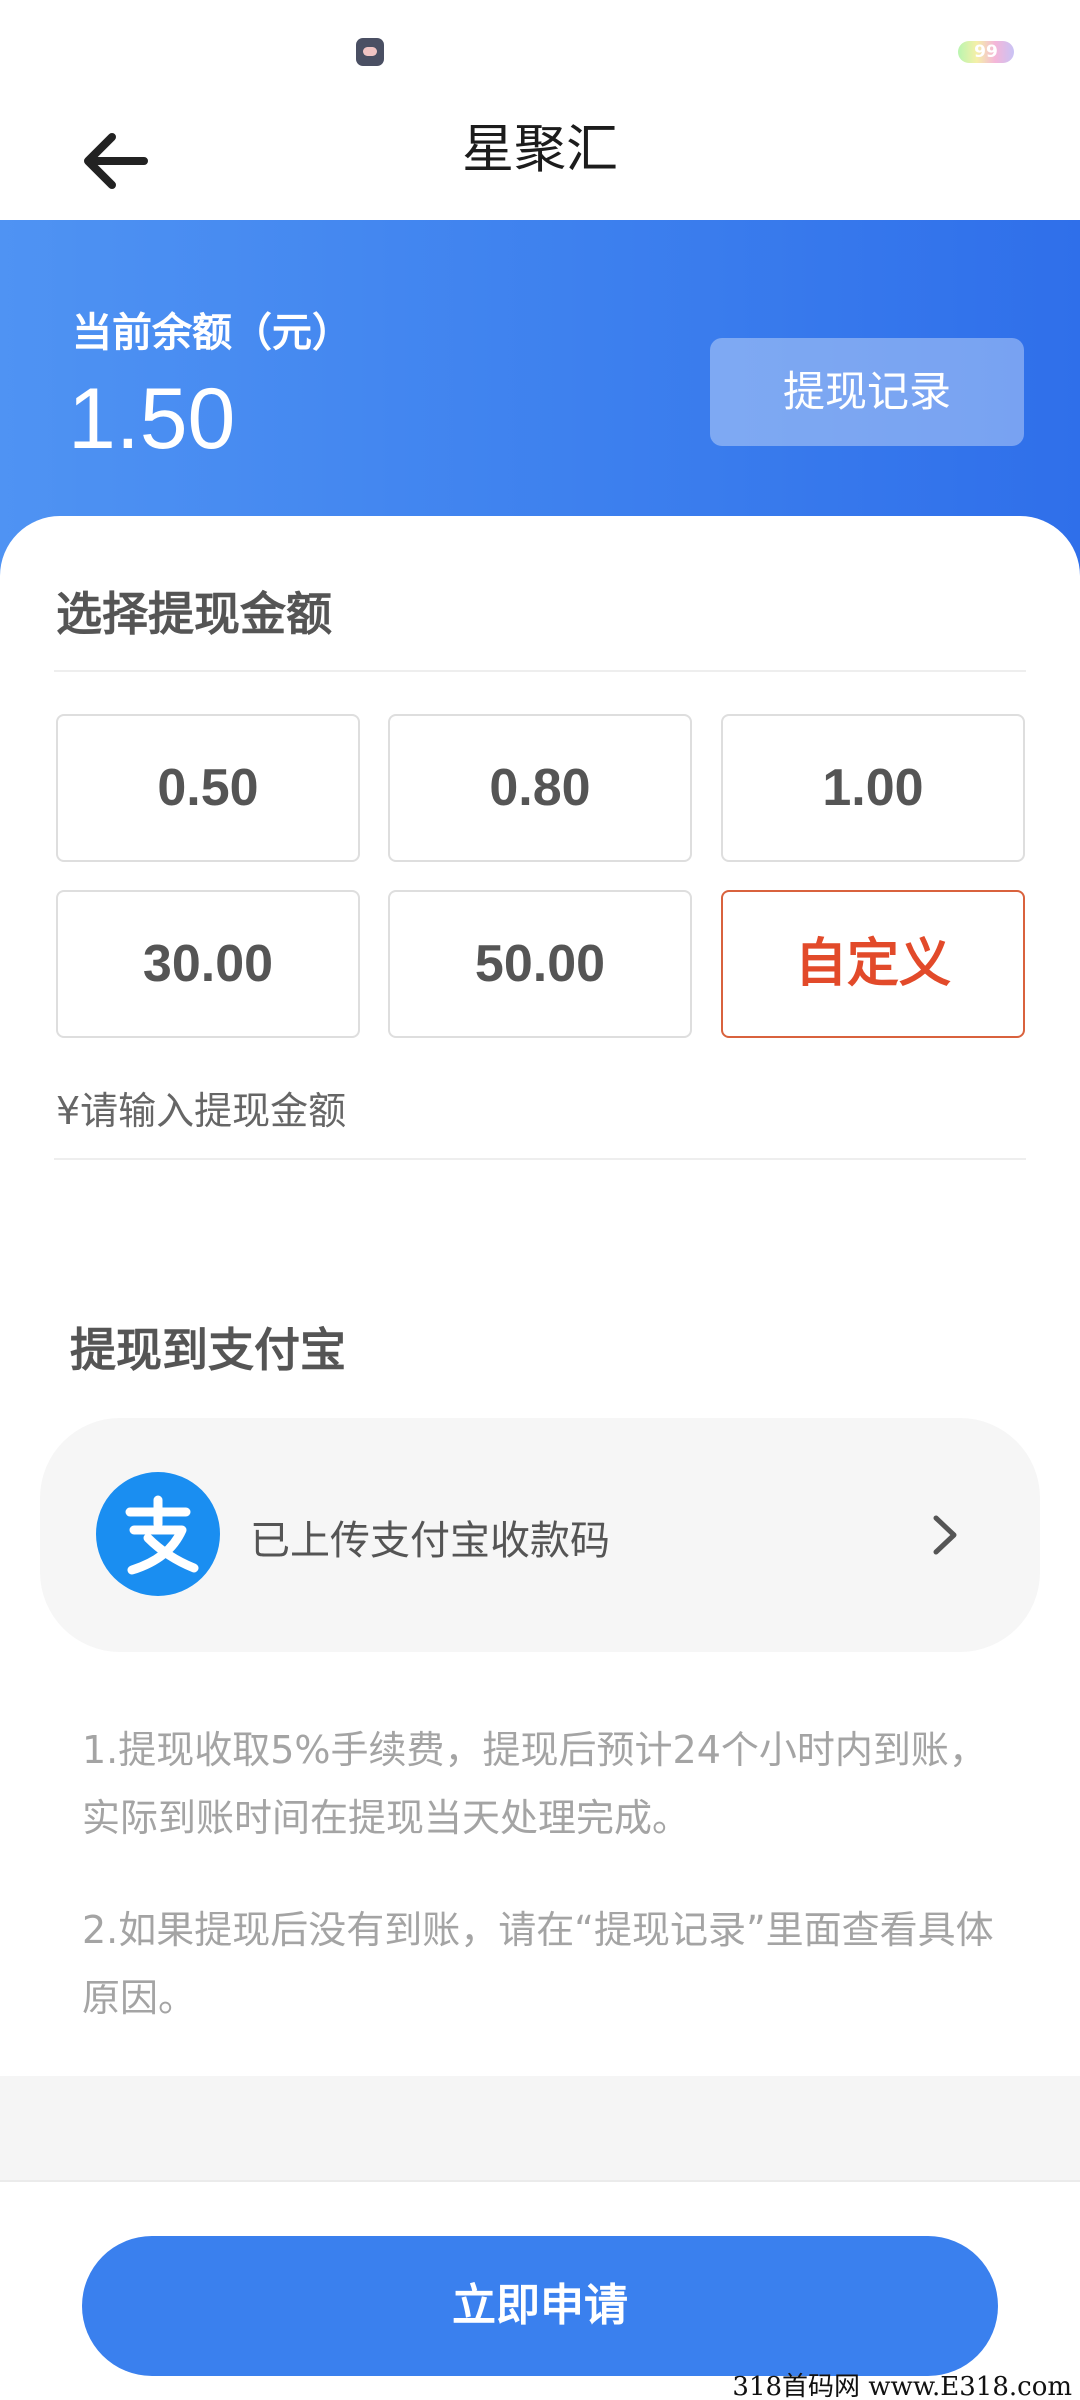  What do you see at coordinates (208, 964) in the screenshot?
I see `amount-option-30-00: 30.00` at bounding box center [208, 964].